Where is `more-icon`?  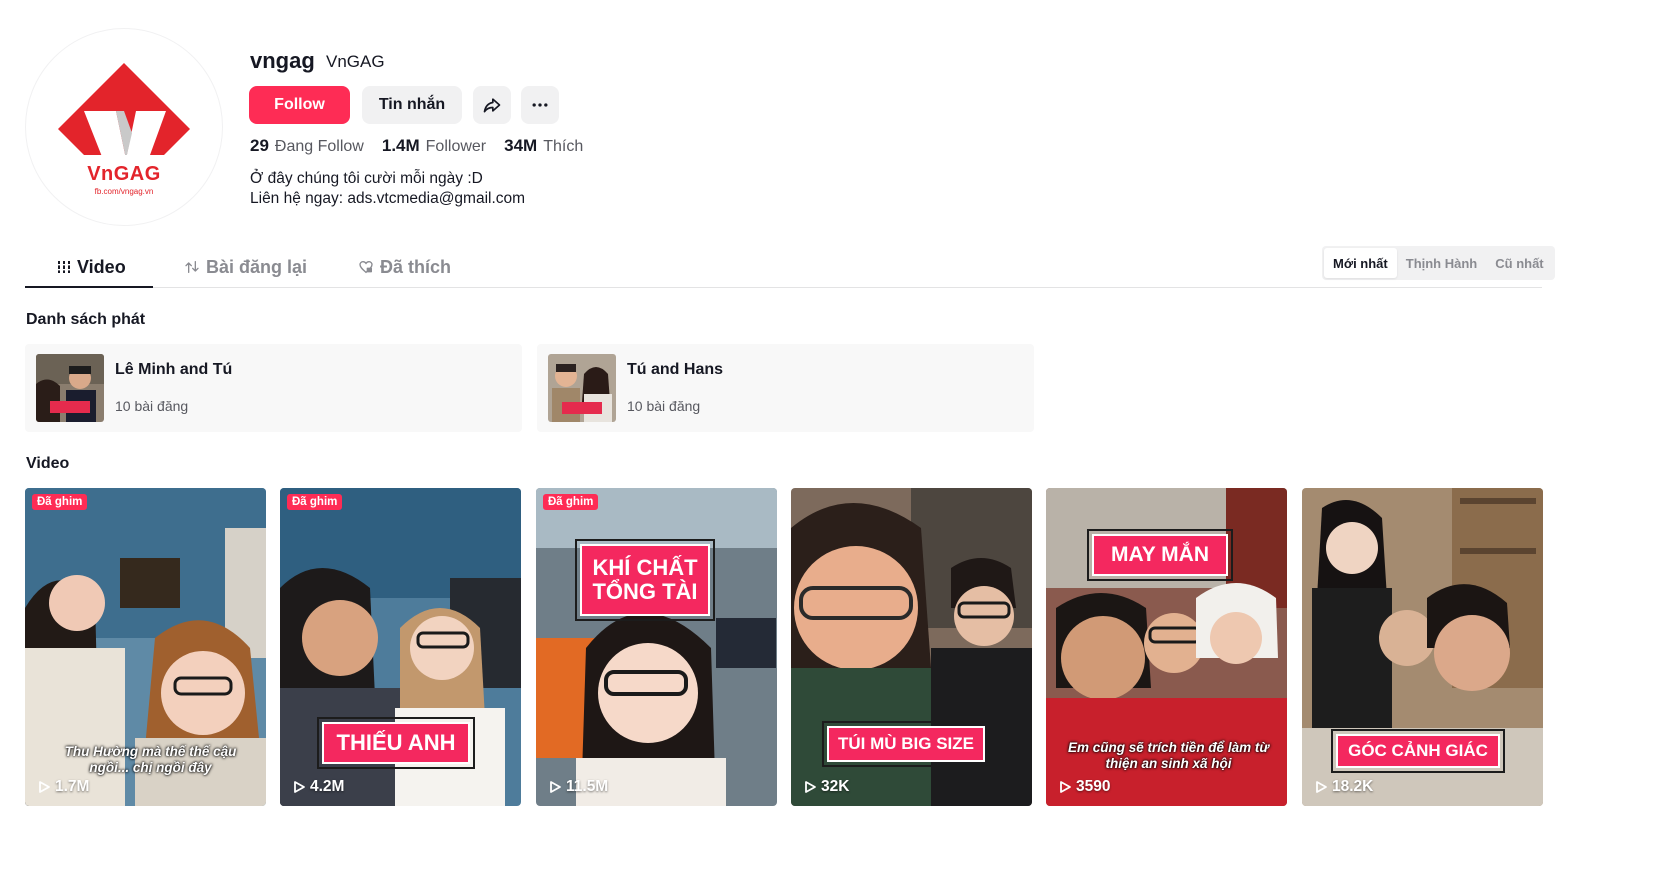 more-icon is located at coordinates (540, 105).